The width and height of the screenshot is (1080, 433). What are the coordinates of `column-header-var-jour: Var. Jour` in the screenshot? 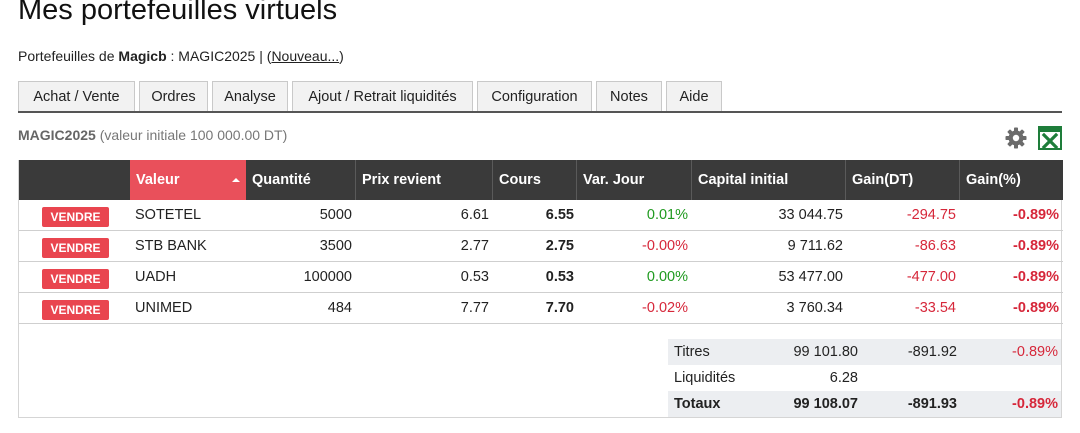 It's located at (633, 180).